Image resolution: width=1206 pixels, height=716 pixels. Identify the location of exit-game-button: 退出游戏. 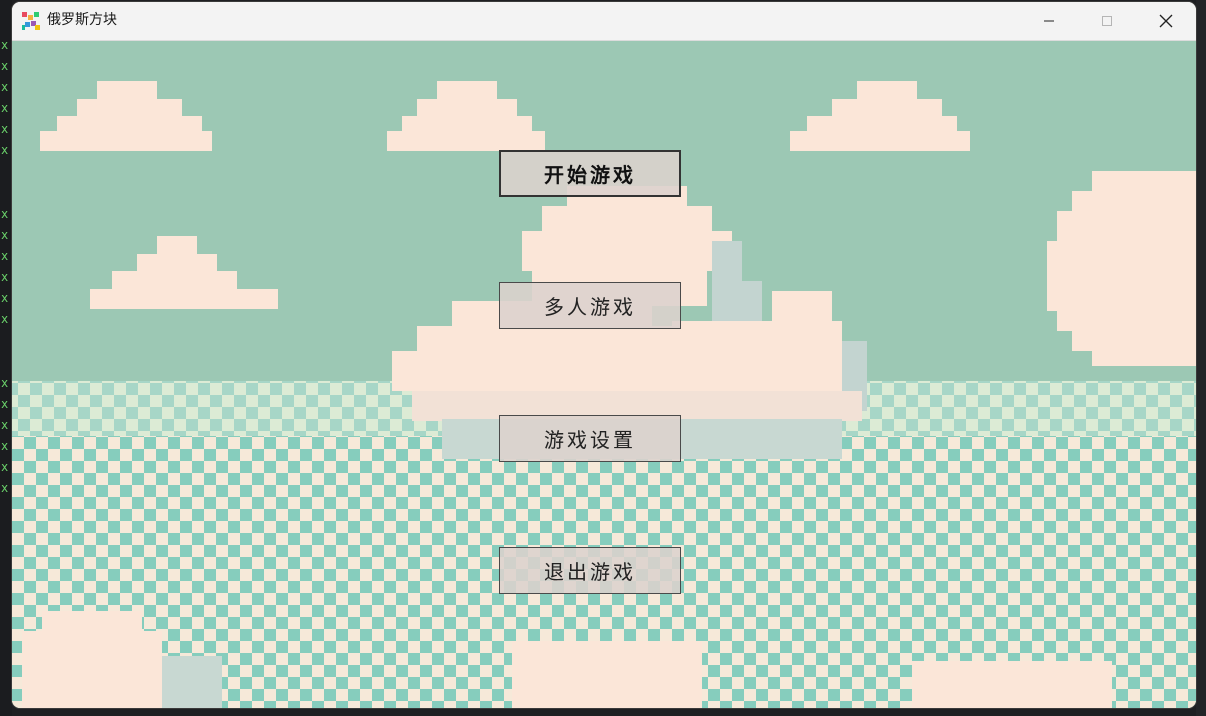
(590, 570).